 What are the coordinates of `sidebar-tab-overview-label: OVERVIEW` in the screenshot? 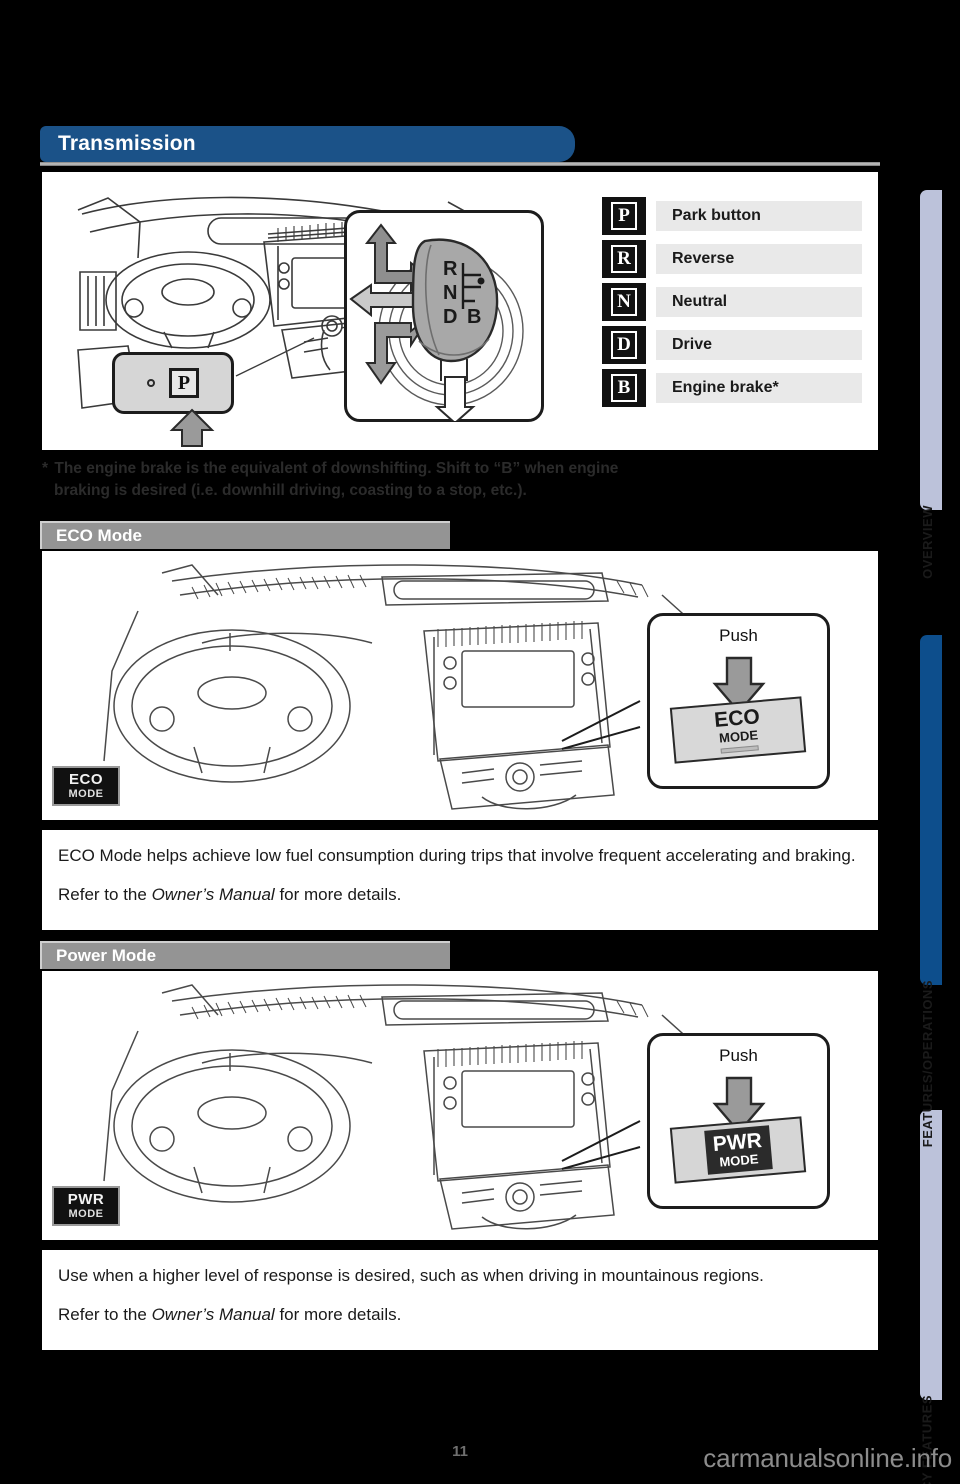 It's located at (927, 542).